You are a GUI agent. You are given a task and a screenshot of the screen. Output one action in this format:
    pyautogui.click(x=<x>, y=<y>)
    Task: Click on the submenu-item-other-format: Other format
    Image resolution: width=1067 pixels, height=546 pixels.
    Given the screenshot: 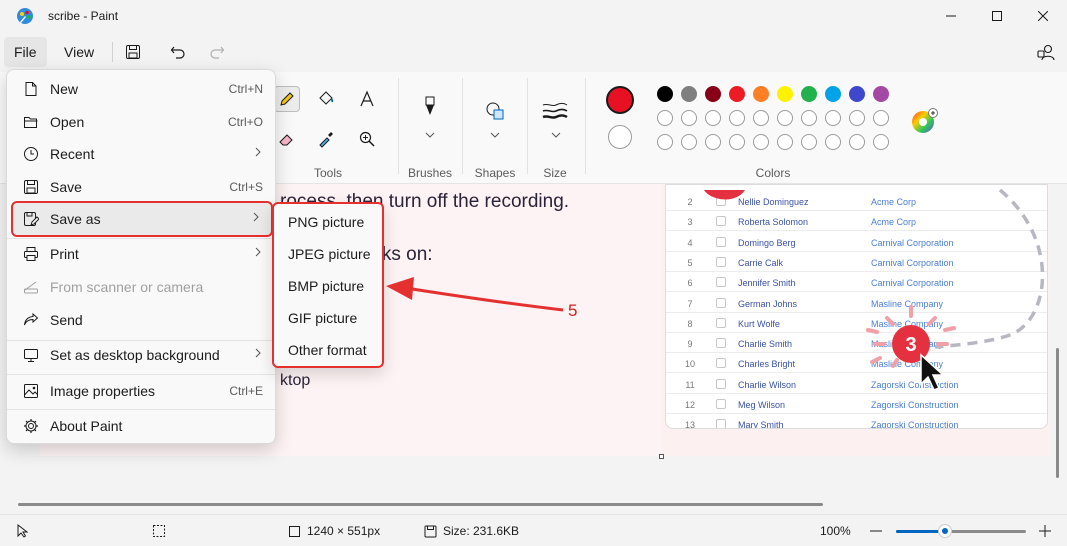 What is the action you would take?
    pyautogui.click(x=330, y=350)
    